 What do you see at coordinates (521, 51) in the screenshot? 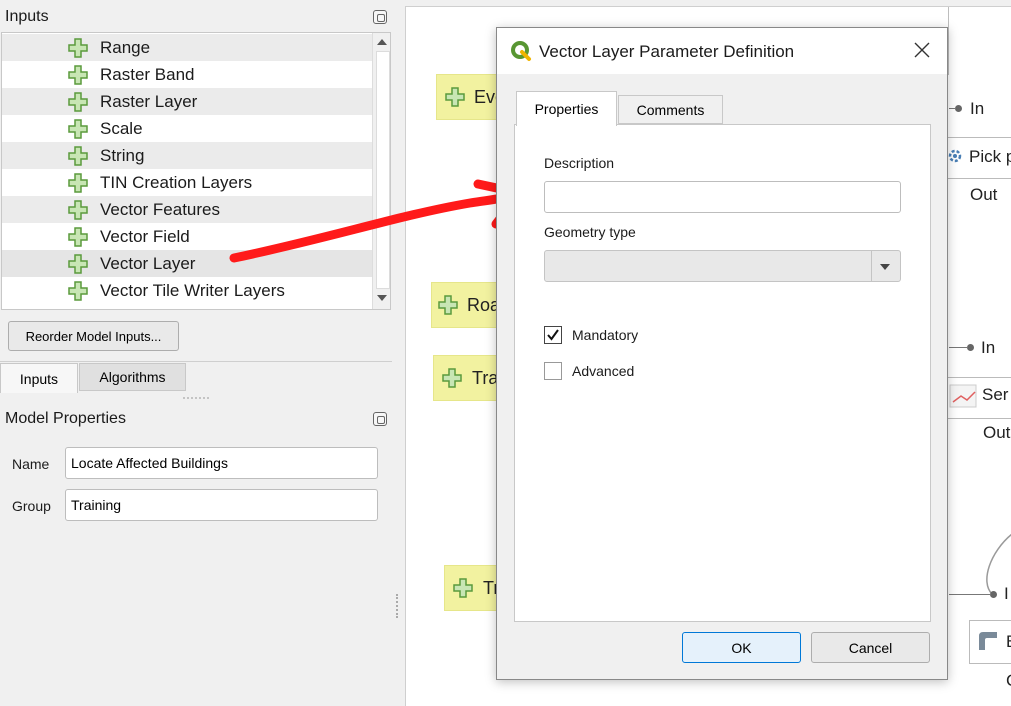
I see `qgis-logo-icon` at bounding box center [521, 51].